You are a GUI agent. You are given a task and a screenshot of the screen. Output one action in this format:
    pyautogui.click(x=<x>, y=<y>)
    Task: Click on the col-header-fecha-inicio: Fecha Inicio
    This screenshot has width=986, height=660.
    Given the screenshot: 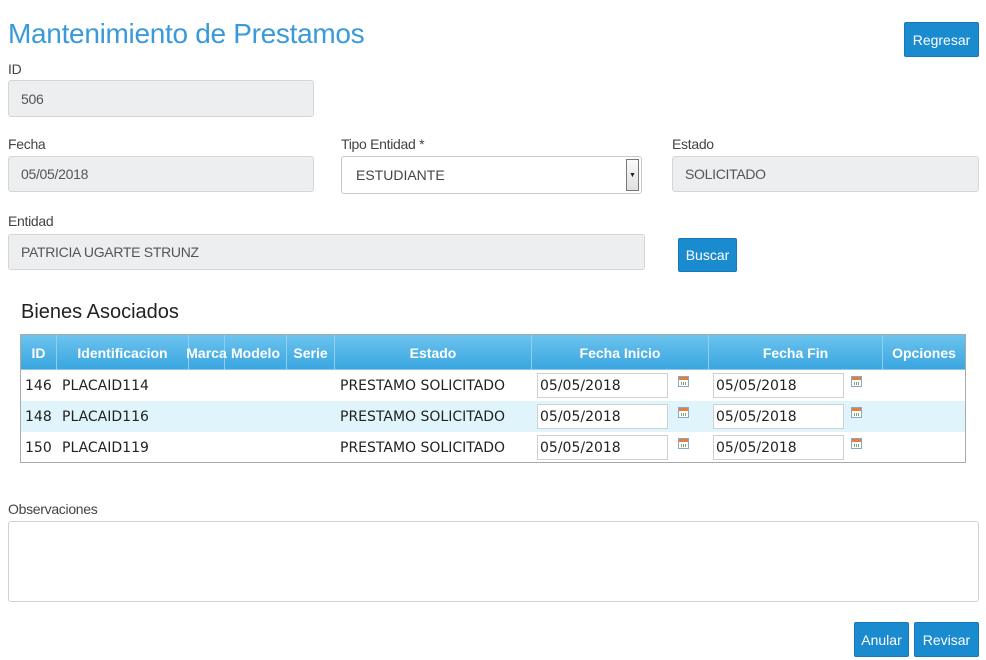 What is the action you would take?
    pyautogui.click(x=620, y=352)
    